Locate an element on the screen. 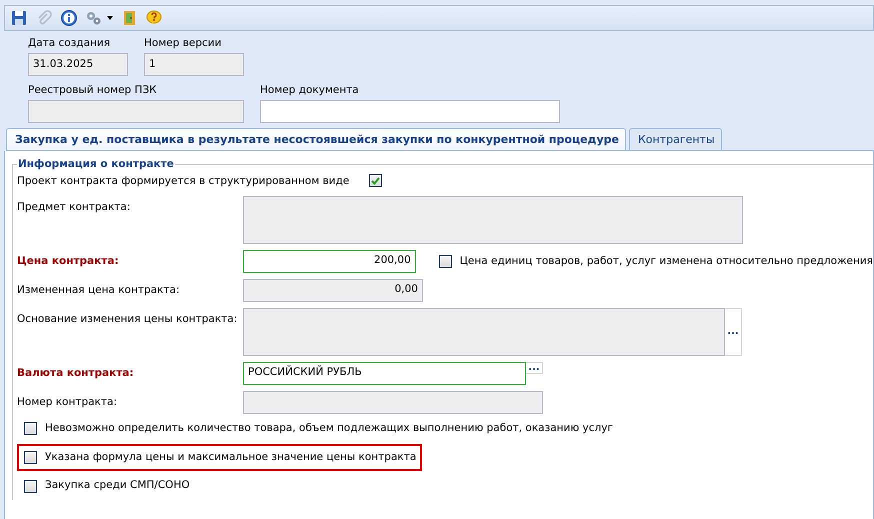 This screenshot has height=519, width=874. input-field: 0,00 is located at coordinates (333, 290).